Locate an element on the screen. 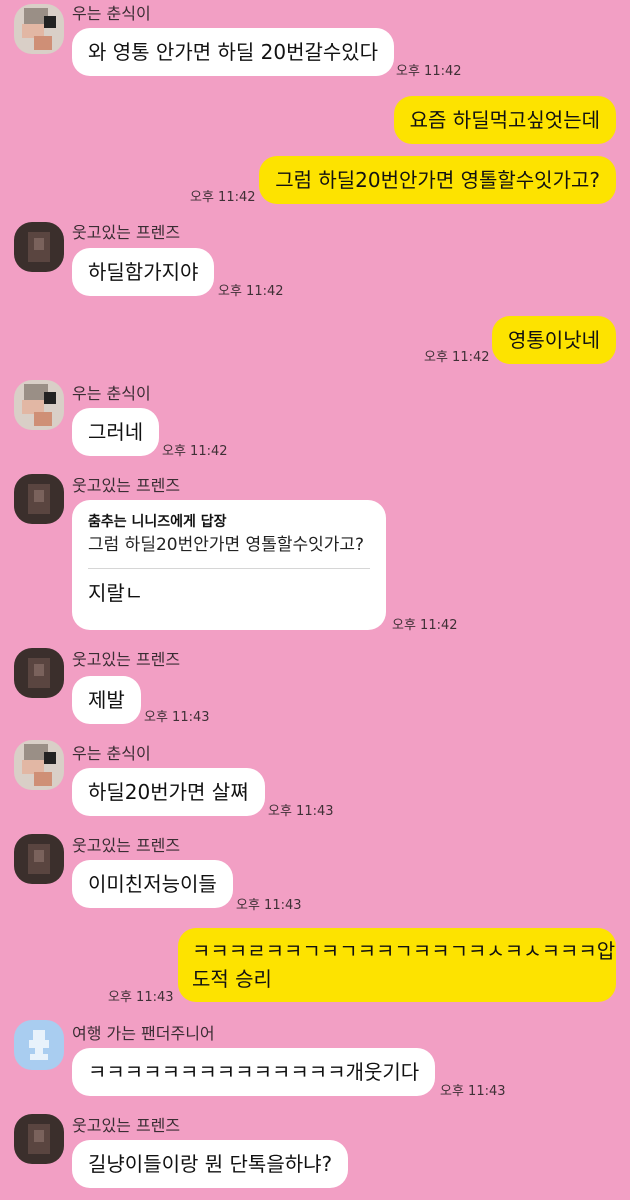 The height and width of the screenshot is (1200, 630). message-text: 길냥이들이랑 뭔 단톡을하냐? is located at coordinates (210, 1164).